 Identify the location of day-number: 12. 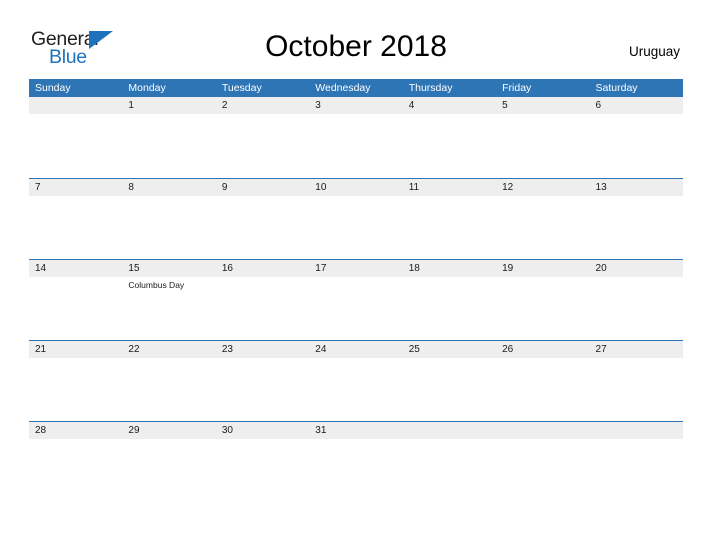
(508, 187).